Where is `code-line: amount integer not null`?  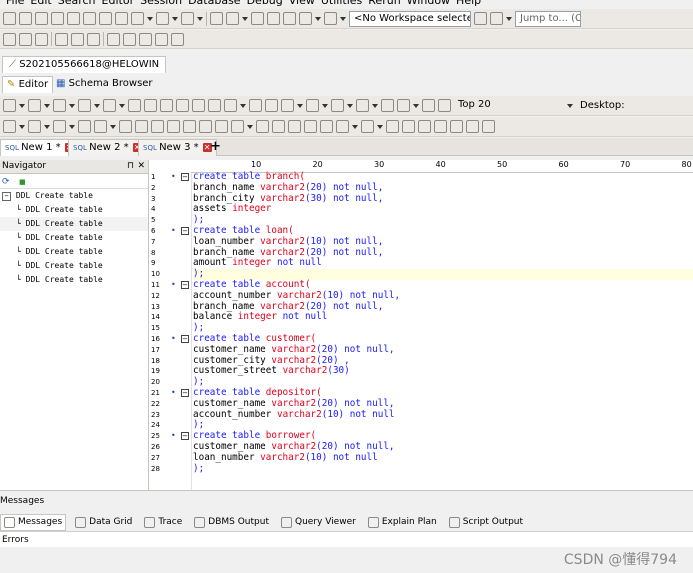 code-line: amount integer not null is located at coordinates (443, 263).